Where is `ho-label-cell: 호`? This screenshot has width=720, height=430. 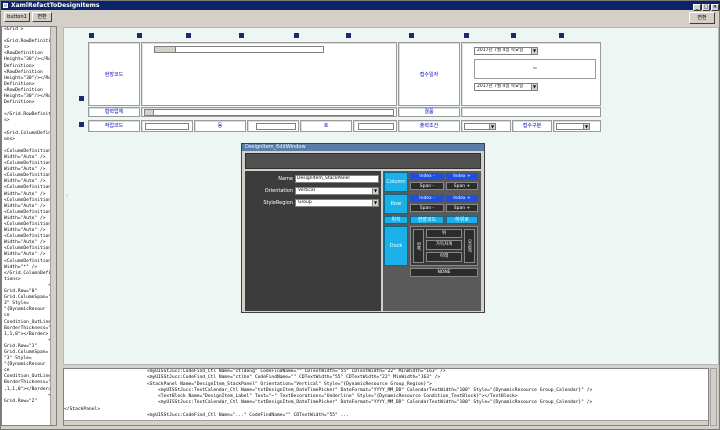 ho-label-cell: 호 is located at coordinates (326, 126).